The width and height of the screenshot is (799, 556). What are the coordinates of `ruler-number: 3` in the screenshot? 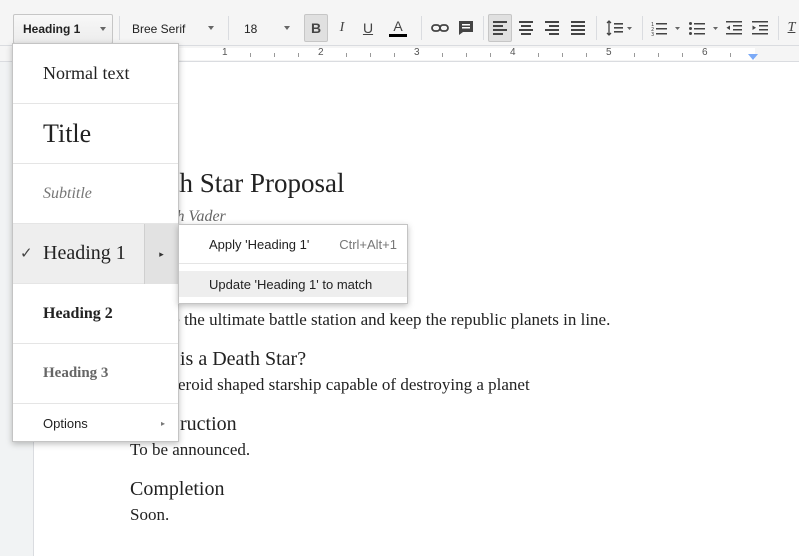 It's located at (417, 52).